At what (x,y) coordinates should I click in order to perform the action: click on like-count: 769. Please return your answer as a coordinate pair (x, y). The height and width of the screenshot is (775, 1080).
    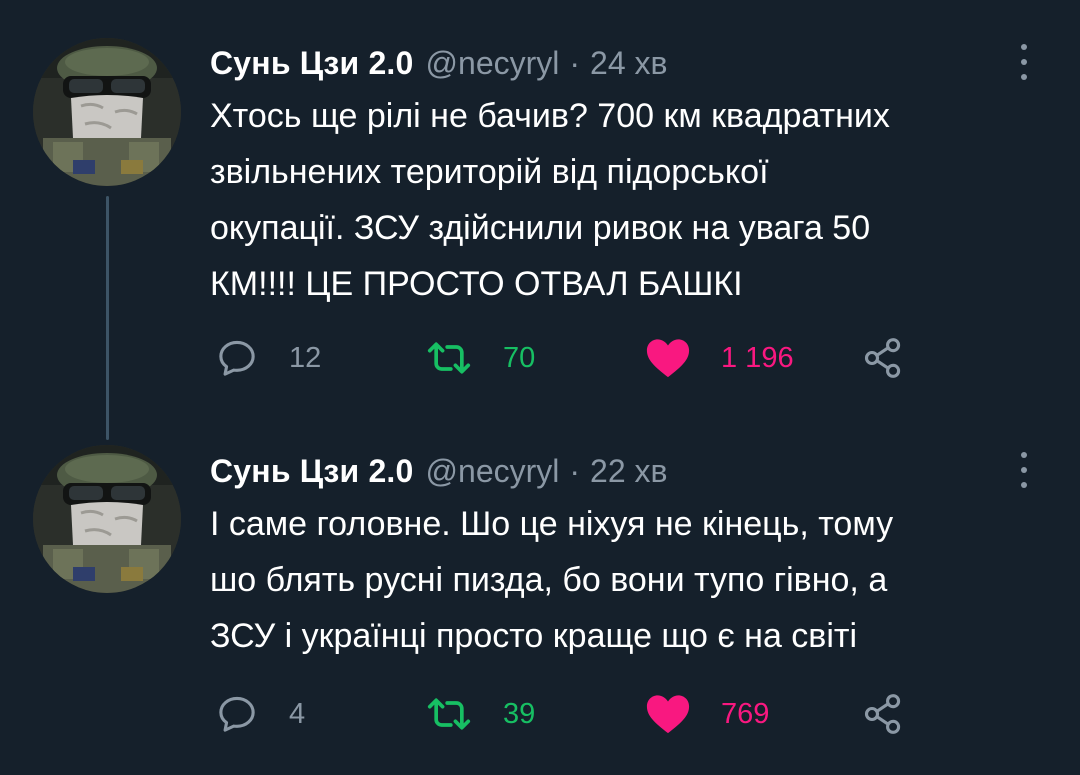
    Looking at the image, I should click on (745, 713).